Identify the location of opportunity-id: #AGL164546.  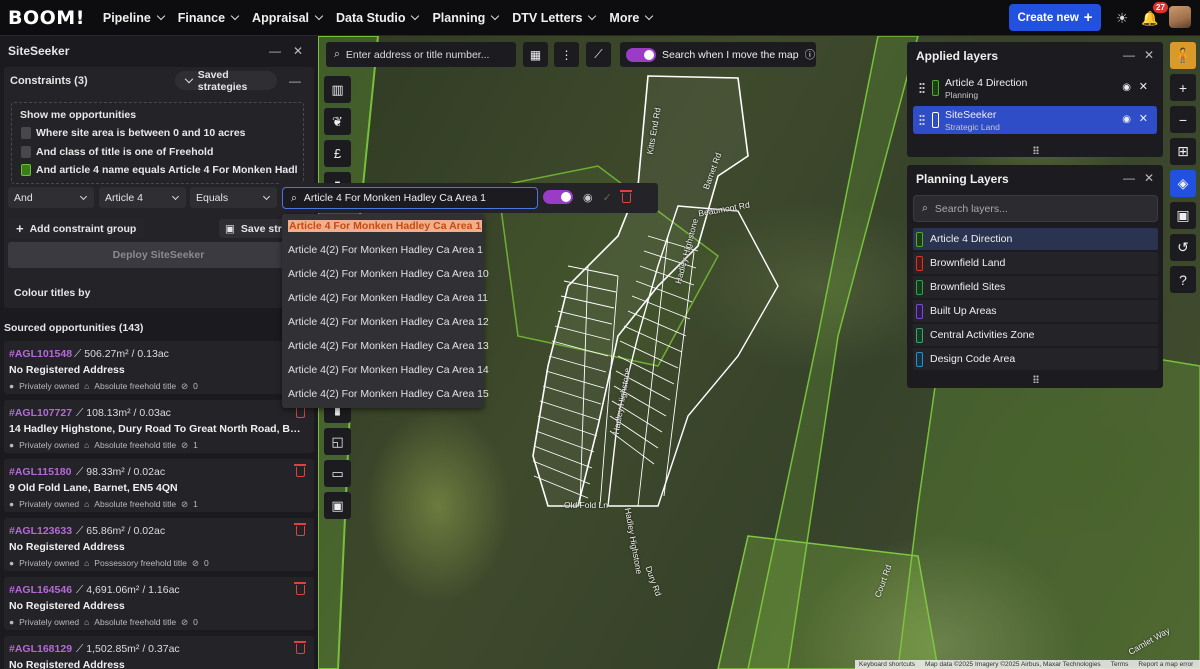
(40, 590).